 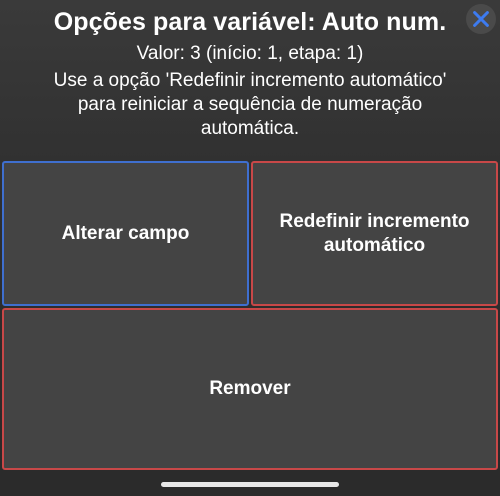 I want to click on change-field-label: Alterar campo, so click(x=125, y=233).